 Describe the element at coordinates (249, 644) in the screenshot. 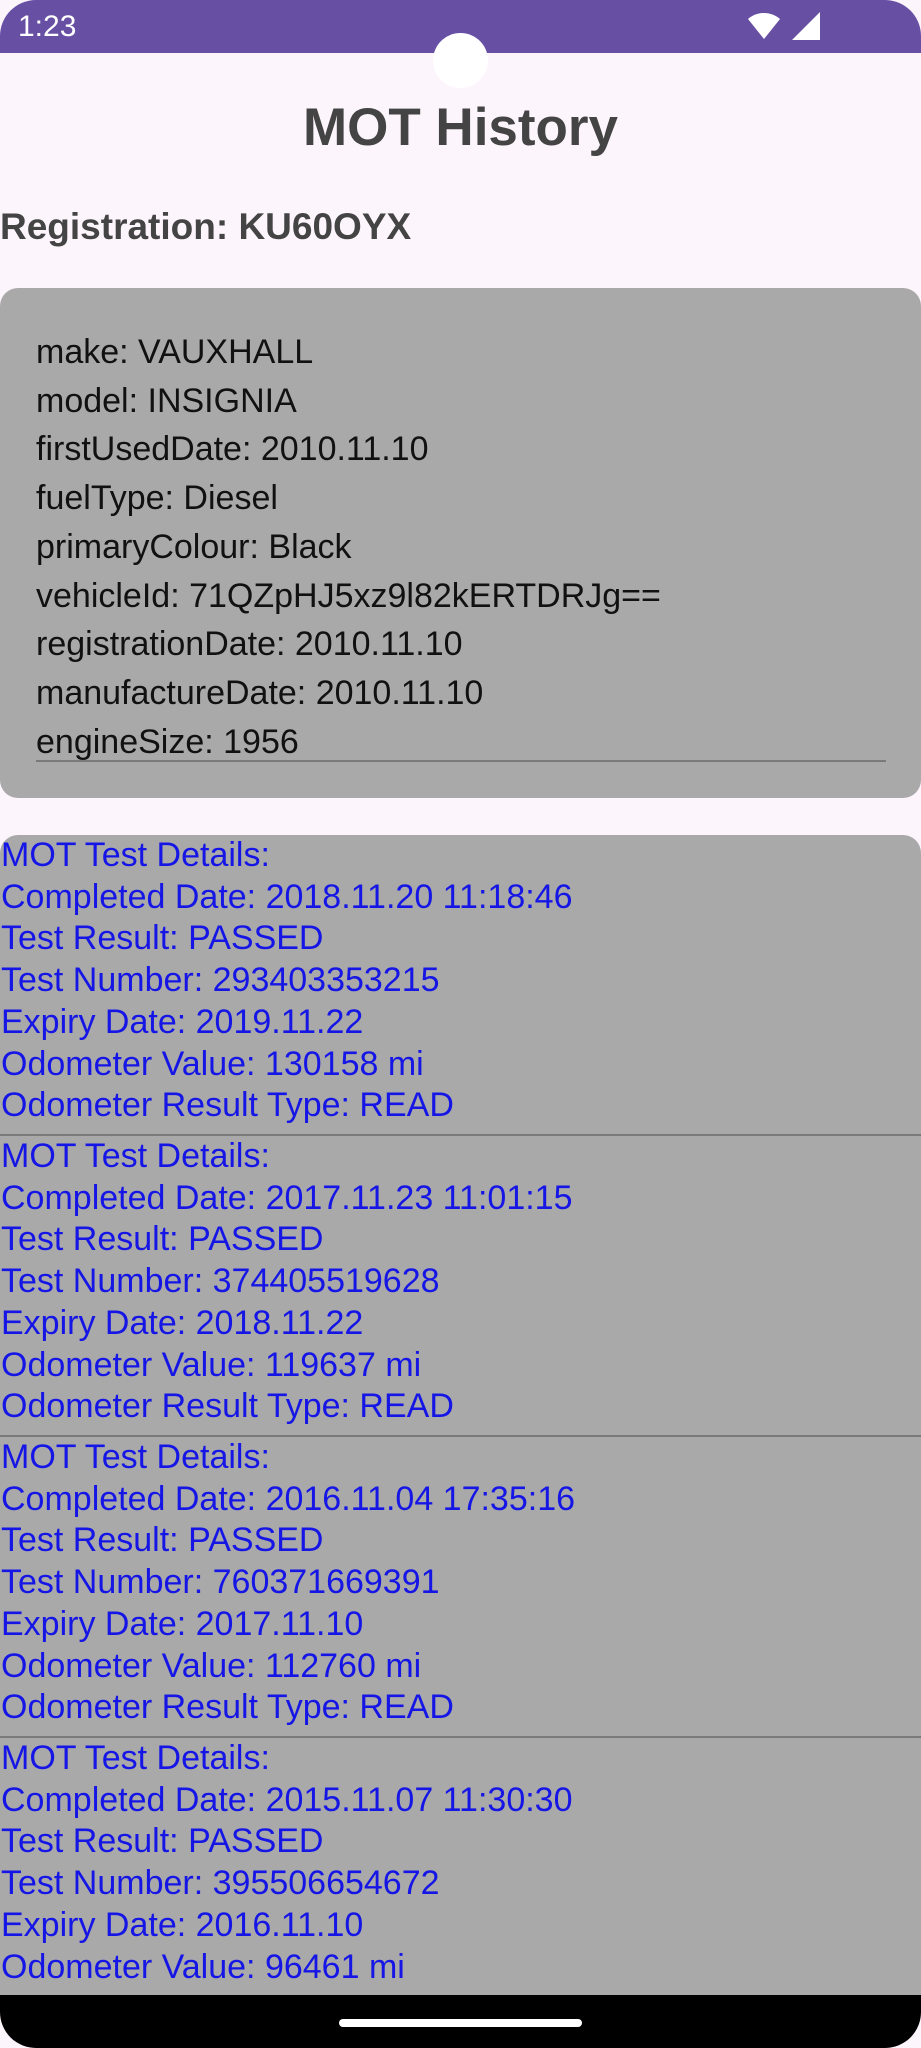

I see `vehicle-registration-date: registrationDate: 2010.11.10` at that location.